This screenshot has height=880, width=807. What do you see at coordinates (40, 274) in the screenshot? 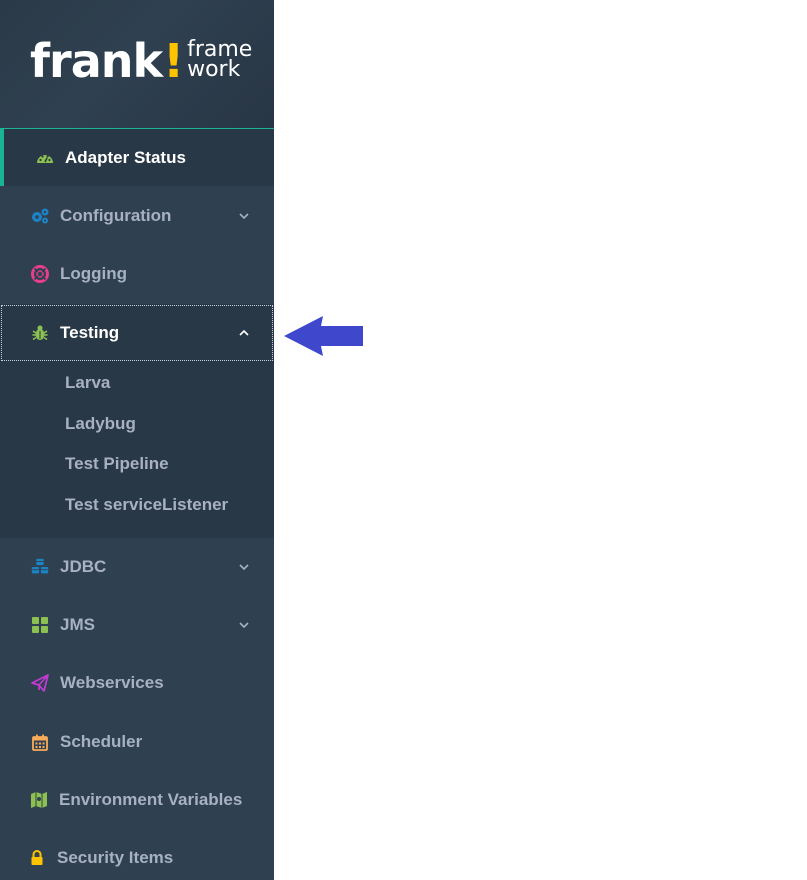
I see `life-ring-icon` at bounding box center [40, 274].